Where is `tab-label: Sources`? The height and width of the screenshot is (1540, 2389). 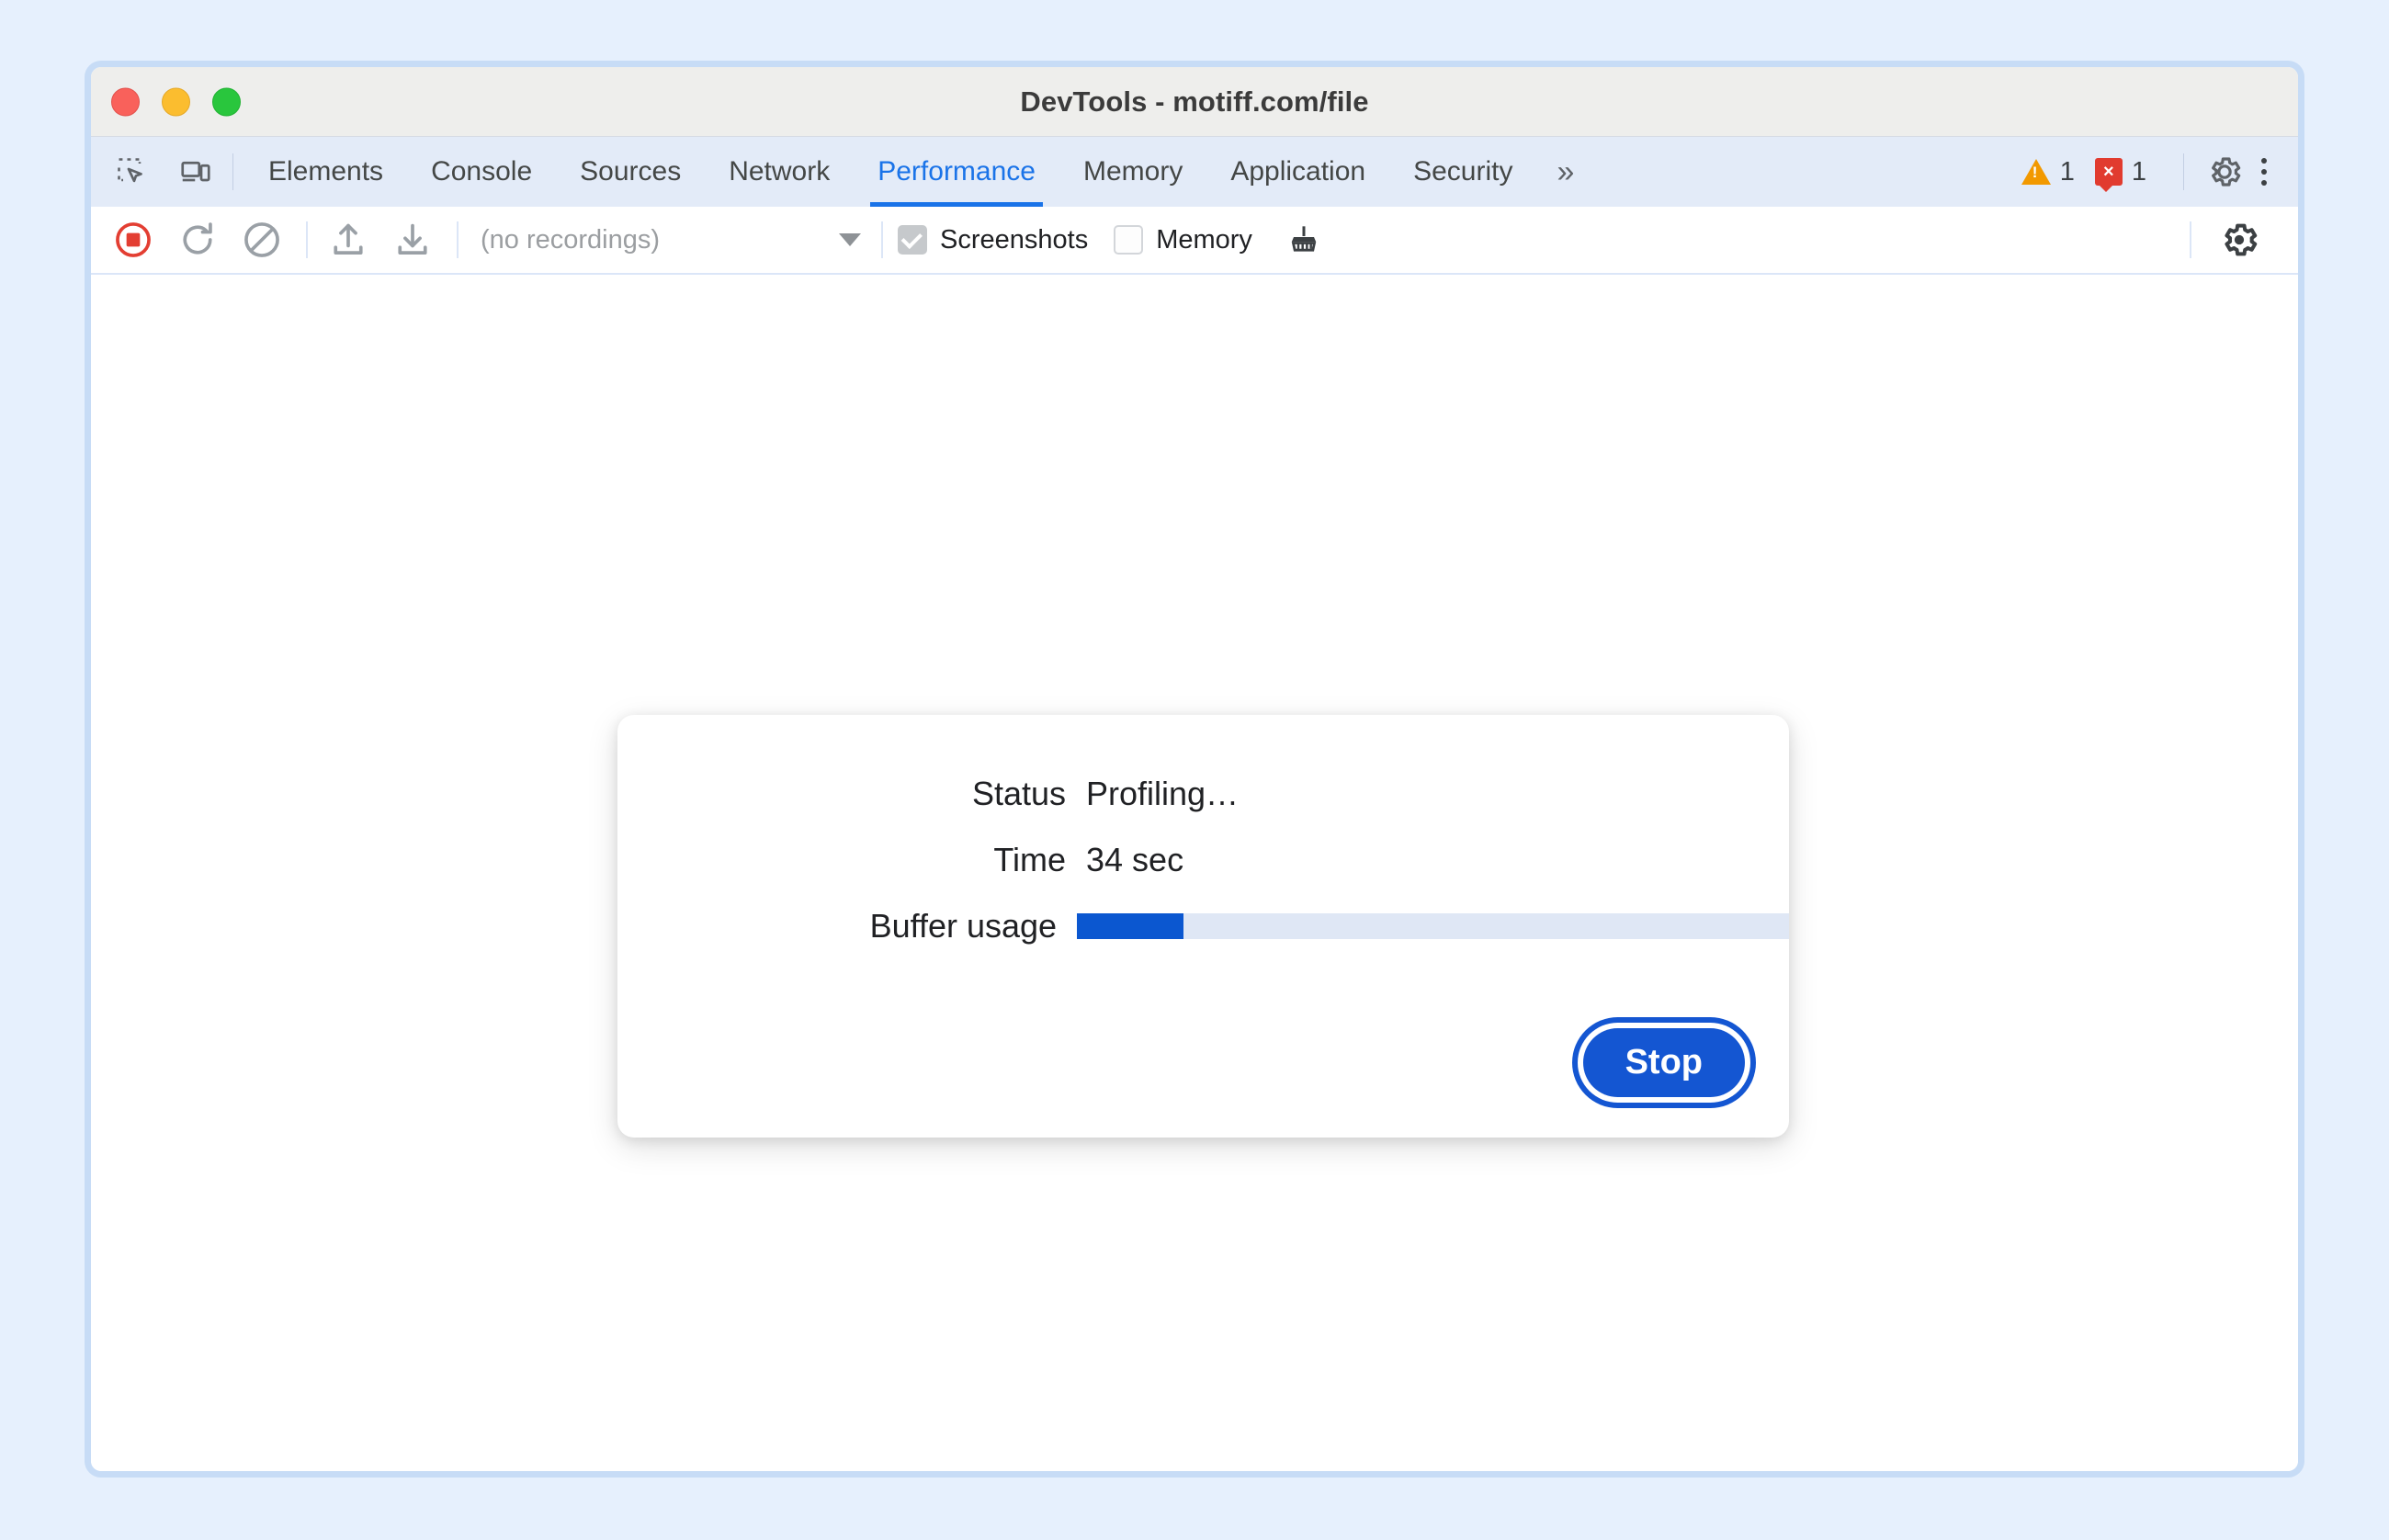 tab-label: Sources is located at coordinates (631, 171).